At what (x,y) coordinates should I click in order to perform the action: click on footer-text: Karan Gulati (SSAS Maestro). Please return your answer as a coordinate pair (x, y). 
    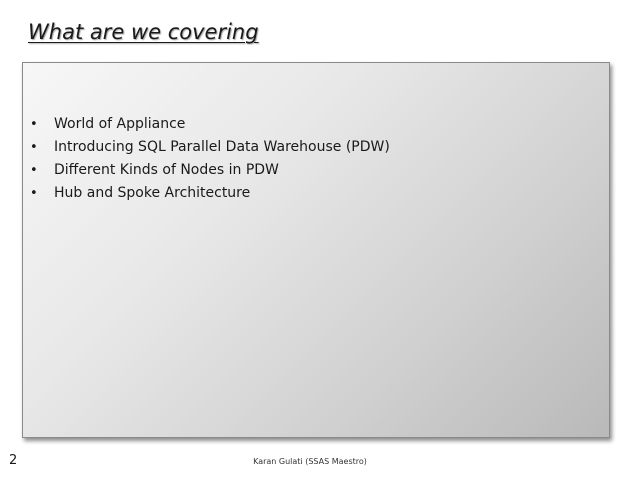
    Looking at the image, I should click on (310, 461).